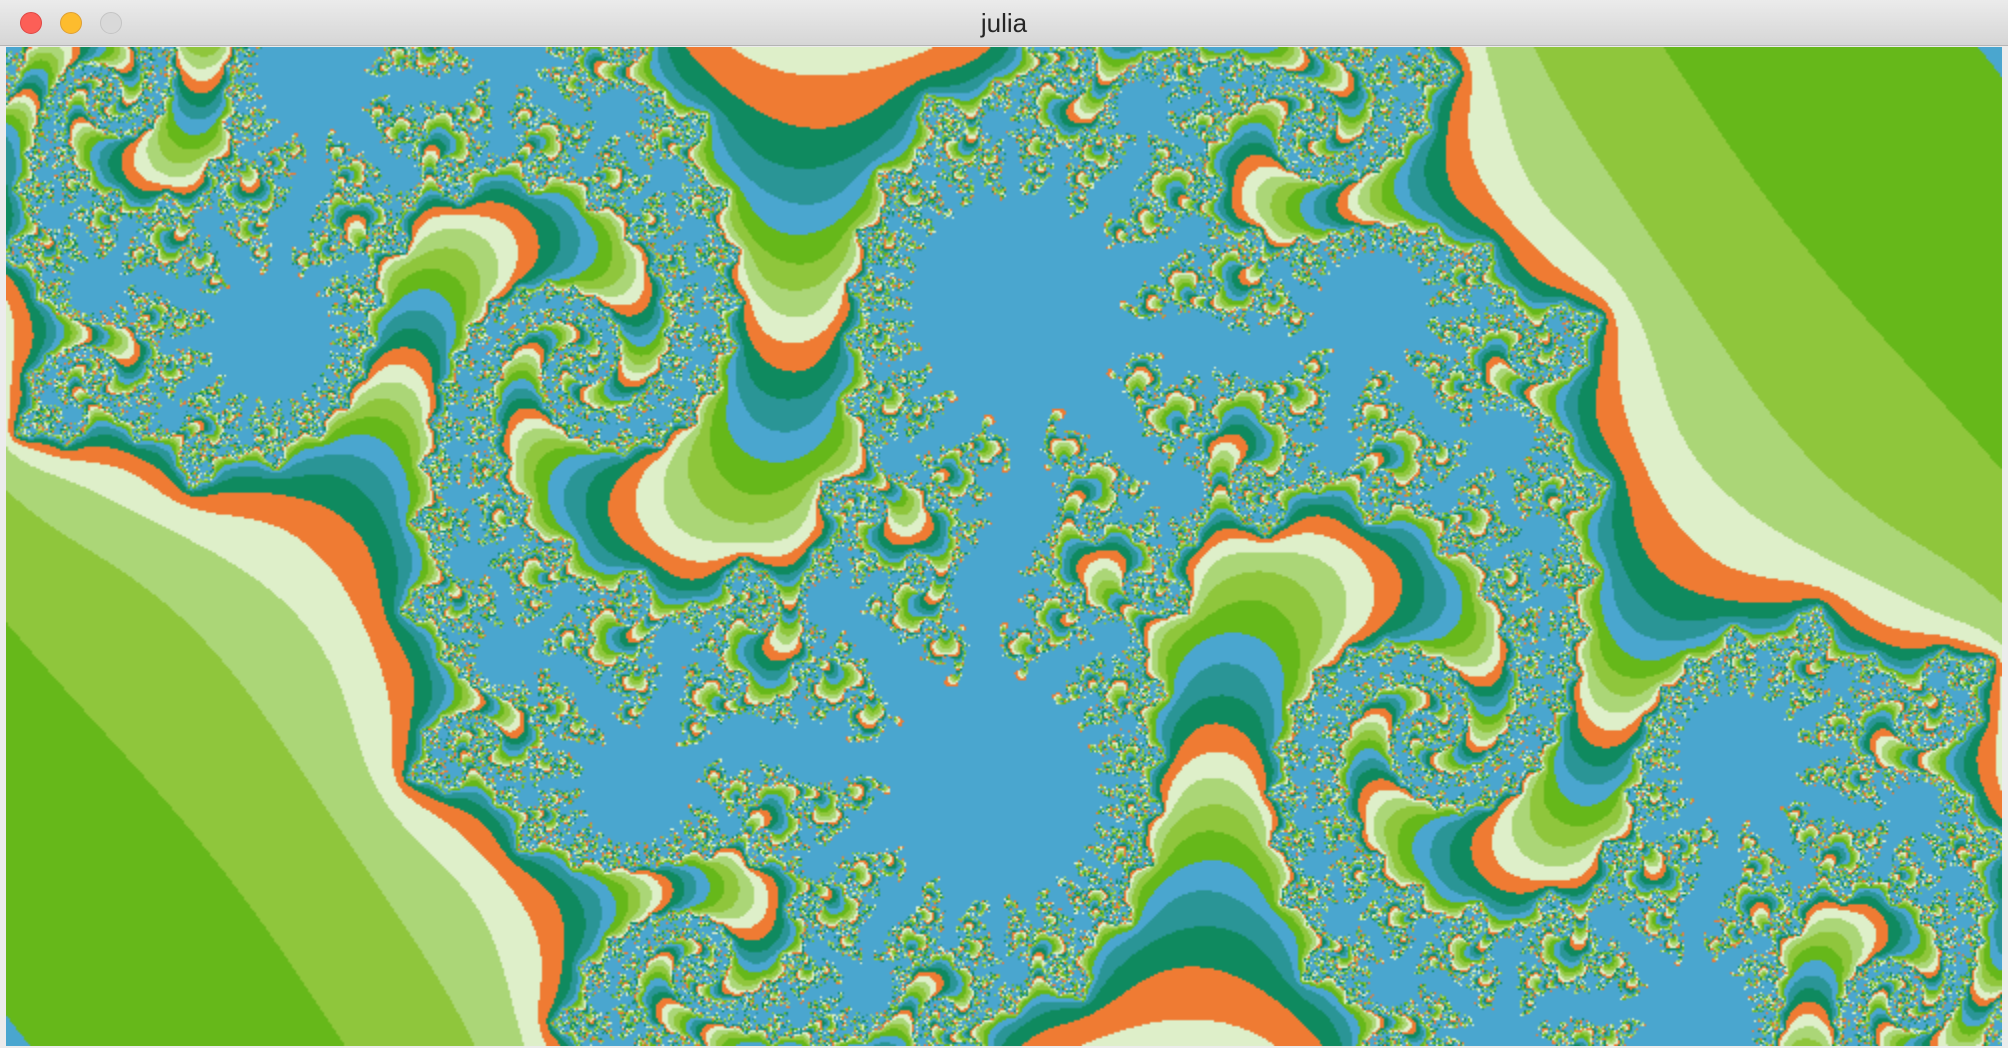 This screenshot has height=1048, width=2008. I want to click on window-title: julia, so click(1004, 23).